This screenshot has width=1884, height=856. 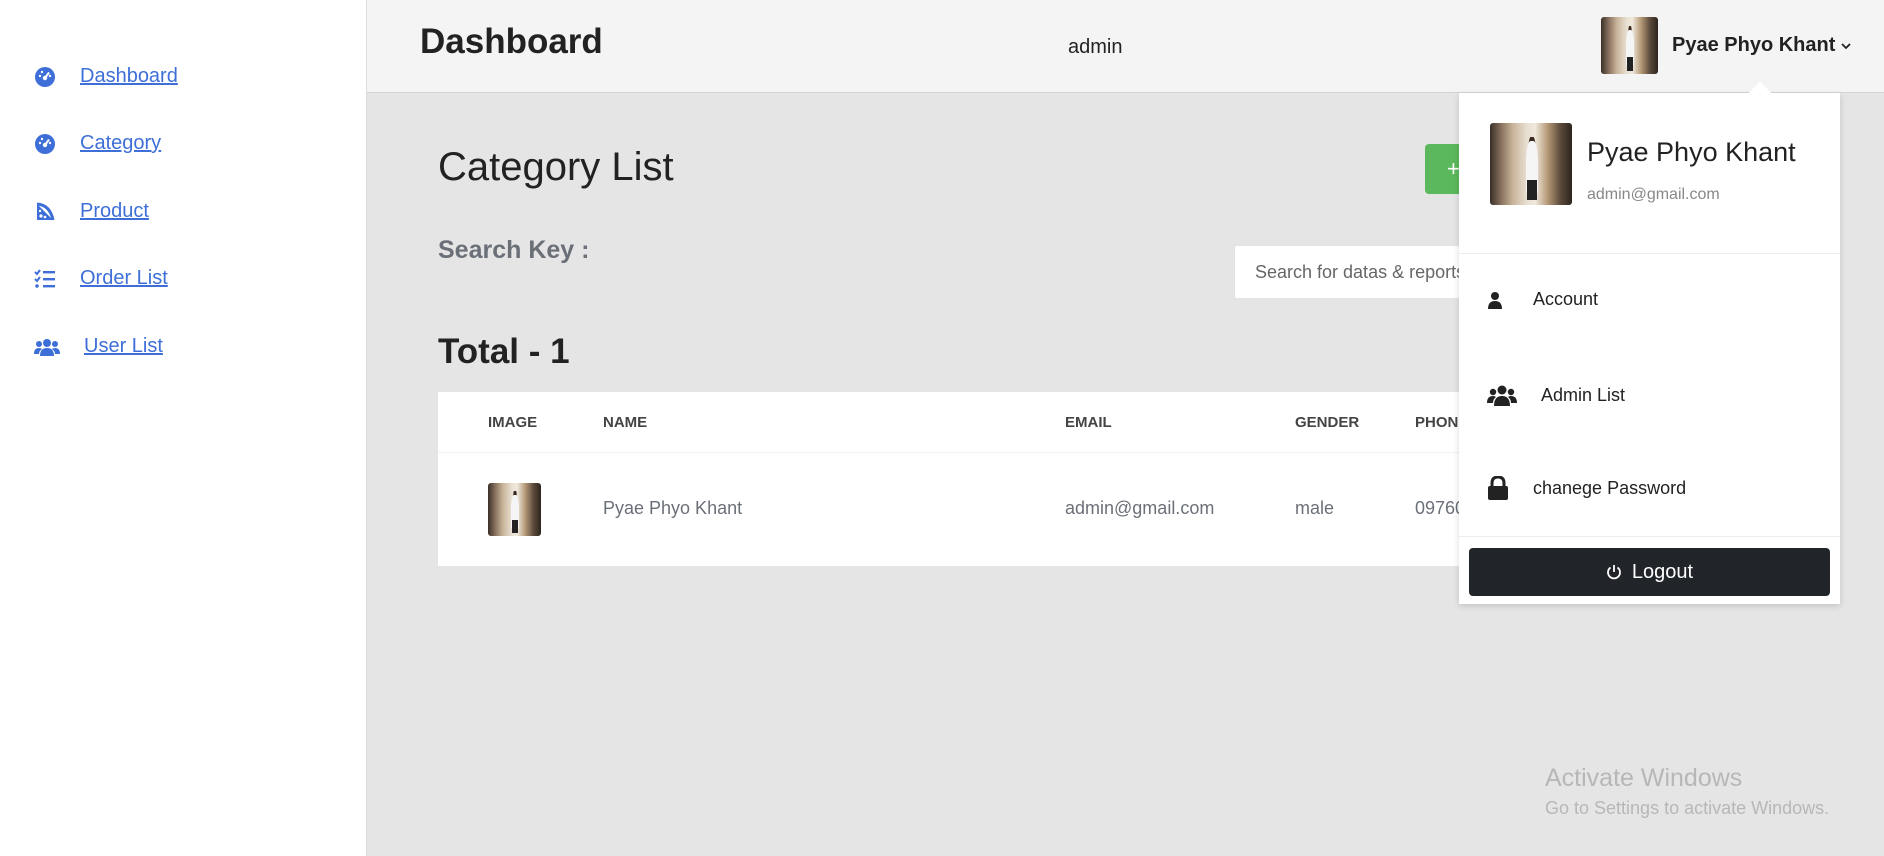 What do you see at coordinates (673, 508) in the screenshot?
I see `cell-name: Pyae Phyo Khant` at bounding box center [673, 508].